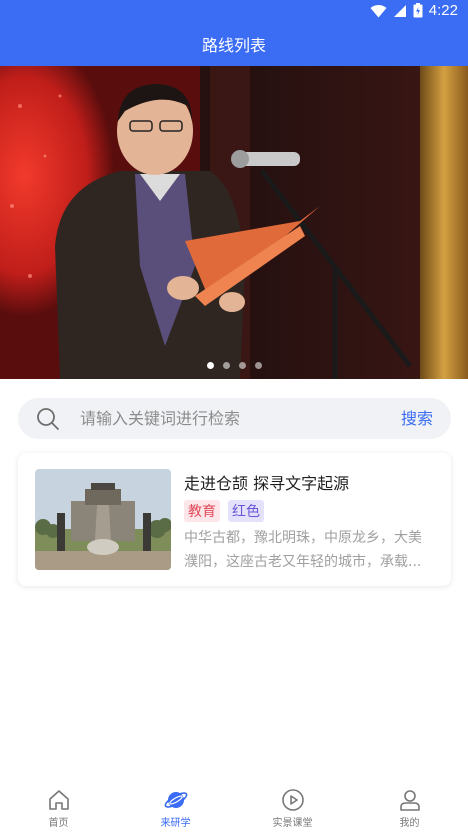  What do you see at coordinates (225, 418) in the screenshot?
I see `search-input` at bounding box center [225, 418].